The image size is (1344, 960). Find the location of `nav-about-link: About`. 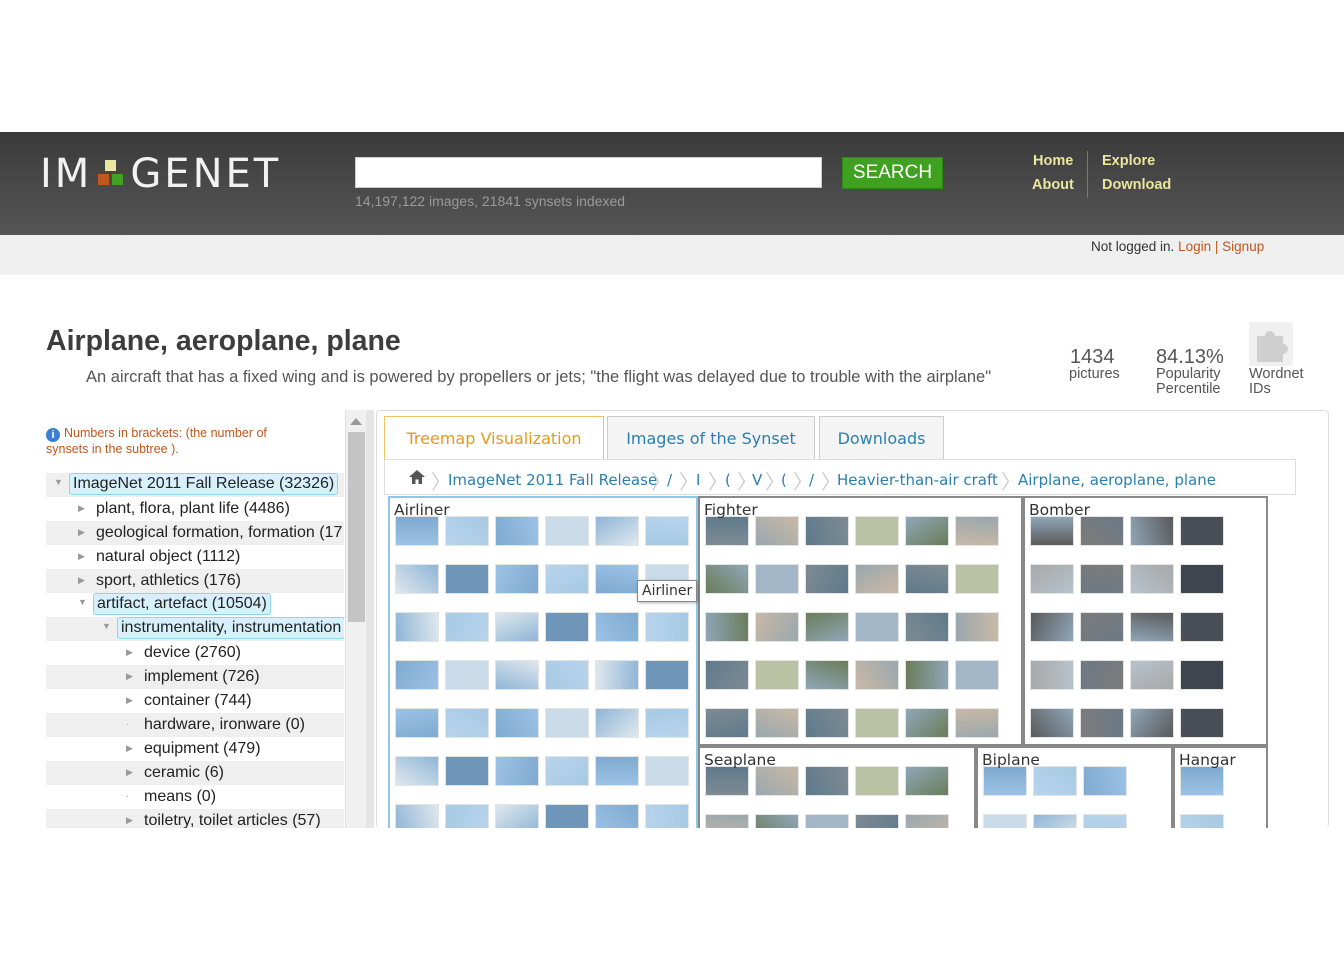

nav-about-link: About is located at coordinates (1053, 185).